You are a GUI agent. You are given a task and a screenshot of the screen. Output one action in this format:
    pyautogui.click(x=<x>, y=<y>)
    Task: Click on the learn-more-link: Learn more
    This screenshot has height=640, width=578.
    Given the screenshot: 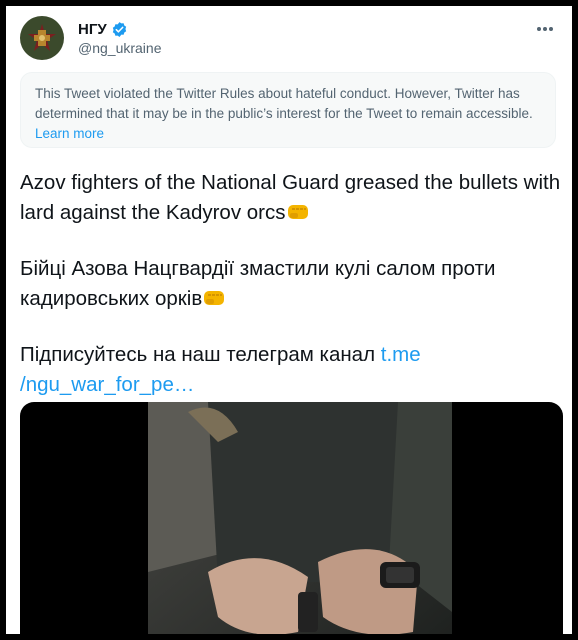 What is the action you would take?
    pyautogui.click(x=69, y=133)
    